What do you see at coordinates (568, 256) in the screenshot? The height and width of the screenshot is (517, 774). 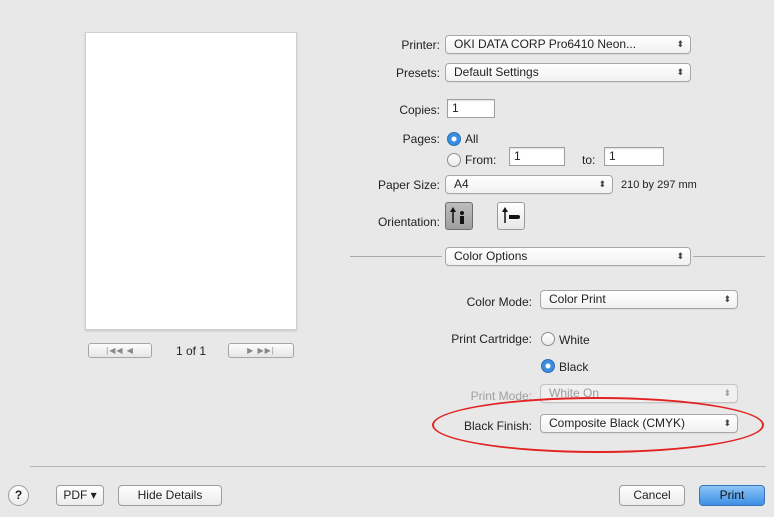 I see `section-popup: Color Options ⬍` at bounding box center [568, 256].